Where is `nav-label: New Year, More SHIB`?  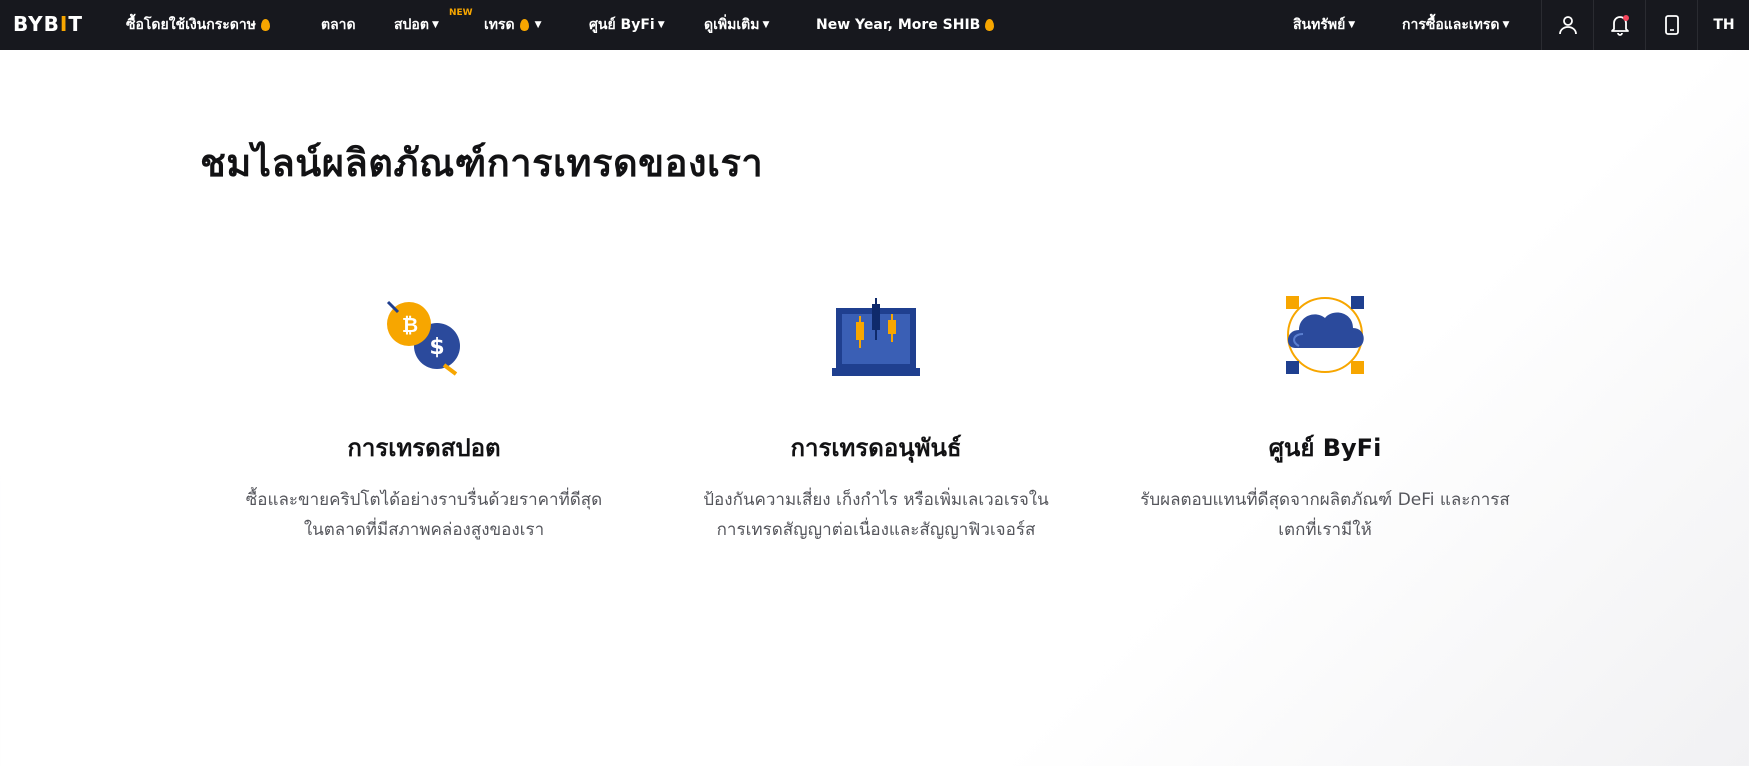
nav-label: New Year, More SHIB is located at coordinates (898, 25).